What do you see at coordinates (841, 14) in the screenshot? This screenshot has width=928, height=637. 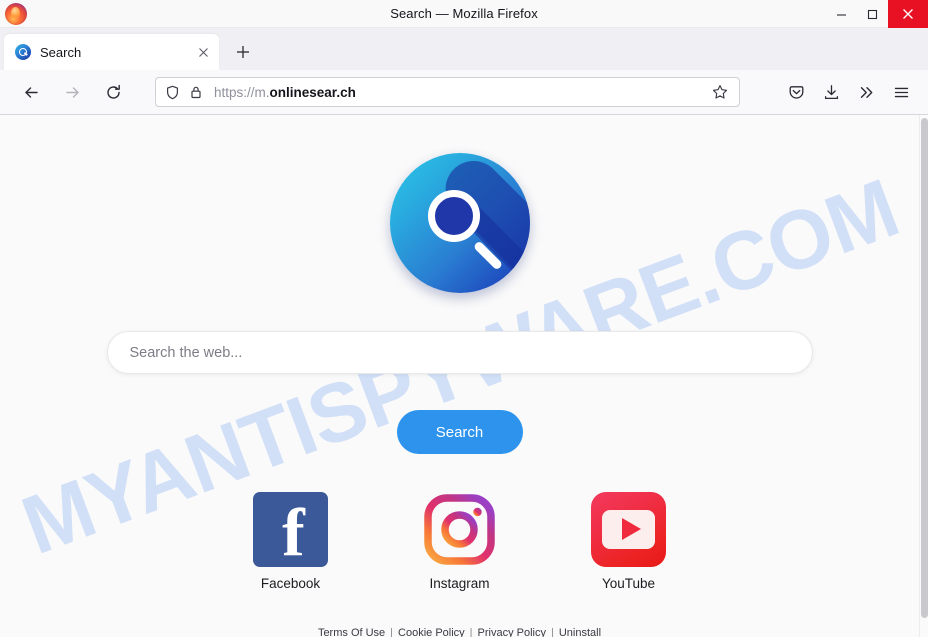 I see `minimize-button` at bounding box center [841, 14].